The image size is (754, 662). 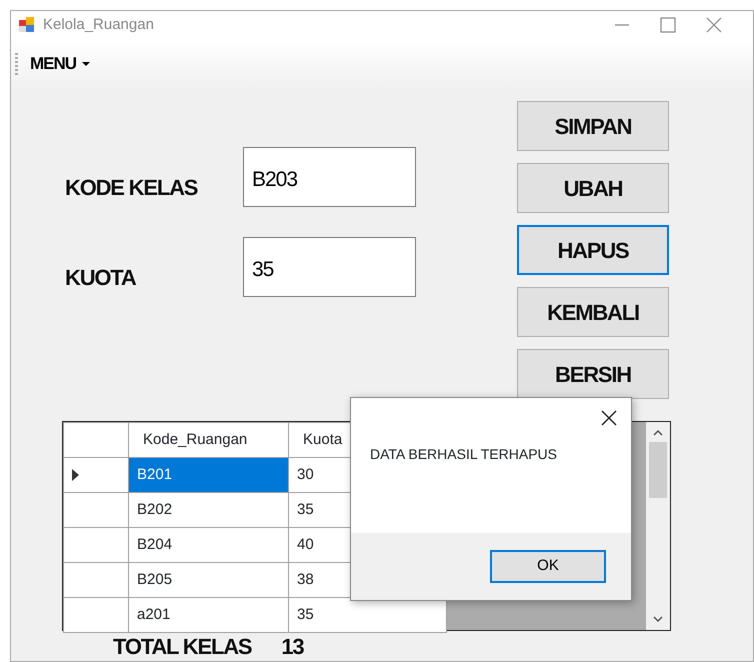 I want to click on table-cell: B204, so click(x=208, y=545).